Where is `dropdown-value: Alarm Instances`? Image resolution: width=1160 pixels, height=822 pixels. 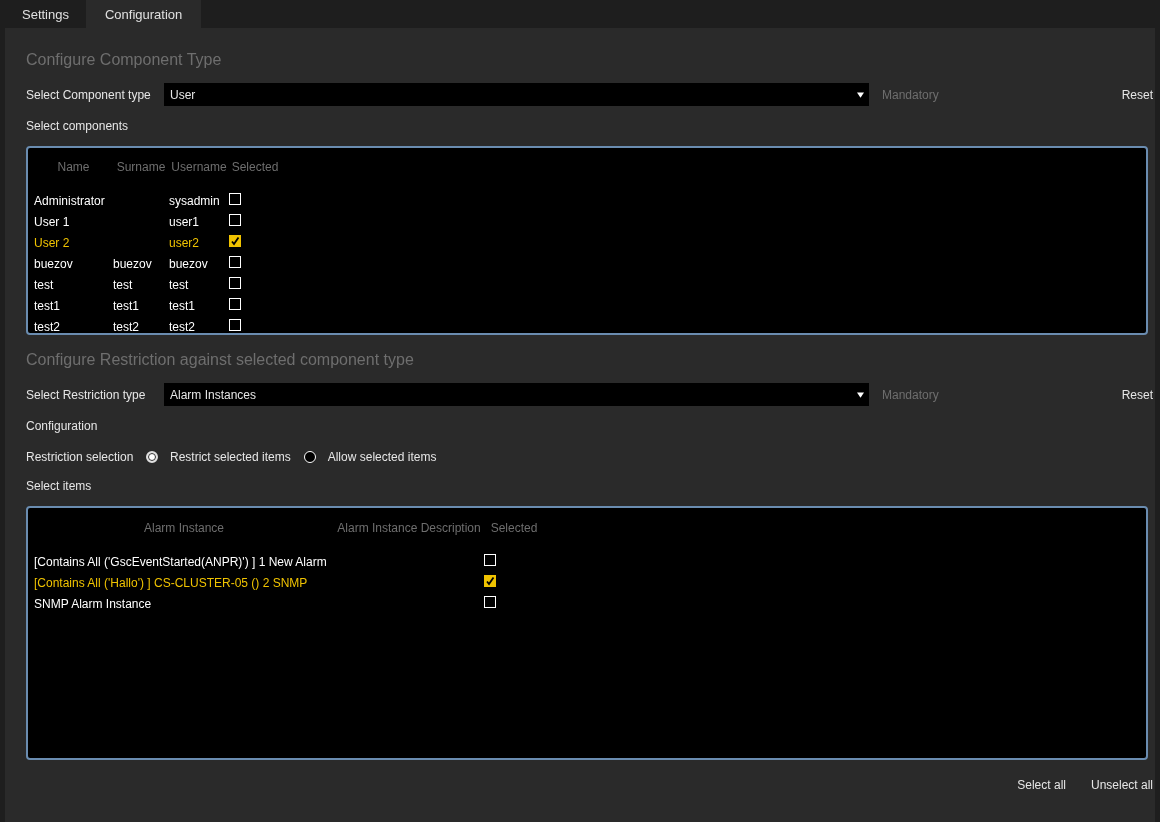 dropdown-value: Alarm Instances is located at coordinates (213, 394).